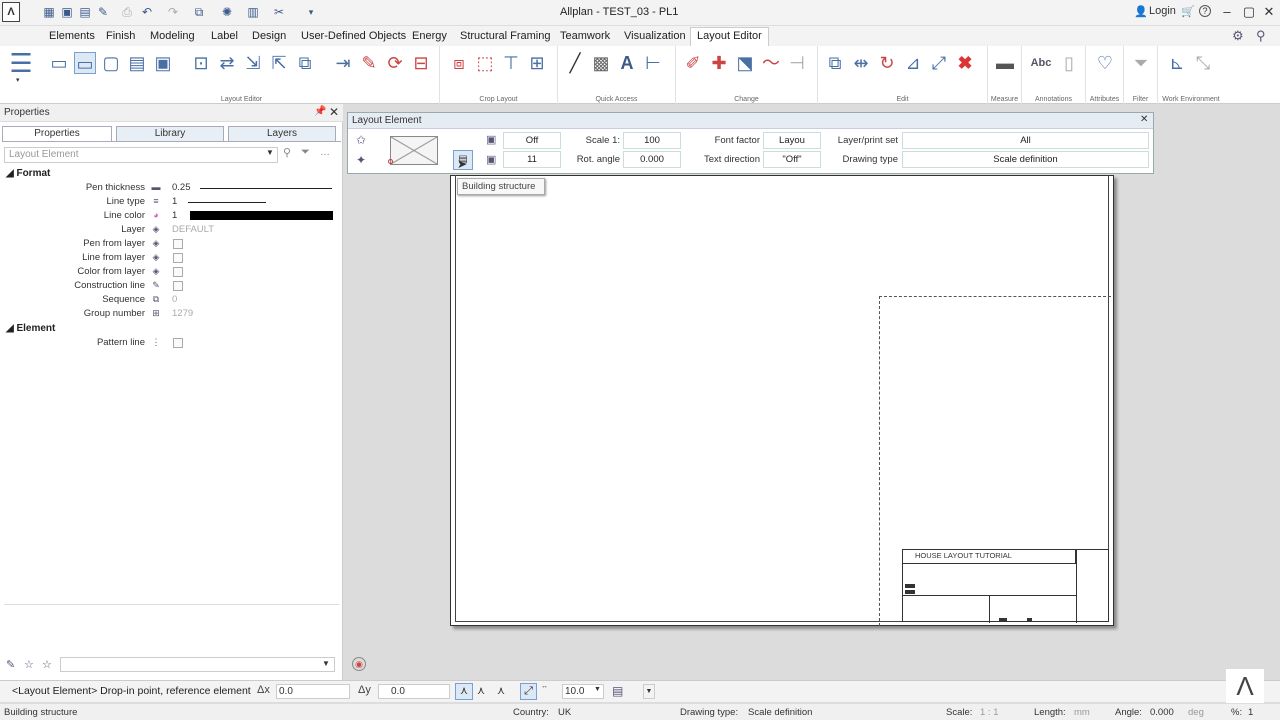  What do you see at coordinates (1041, 63) in the screenshot?
I see `abc-annotation-icon: Abc` at bounding box center [1041, 63].